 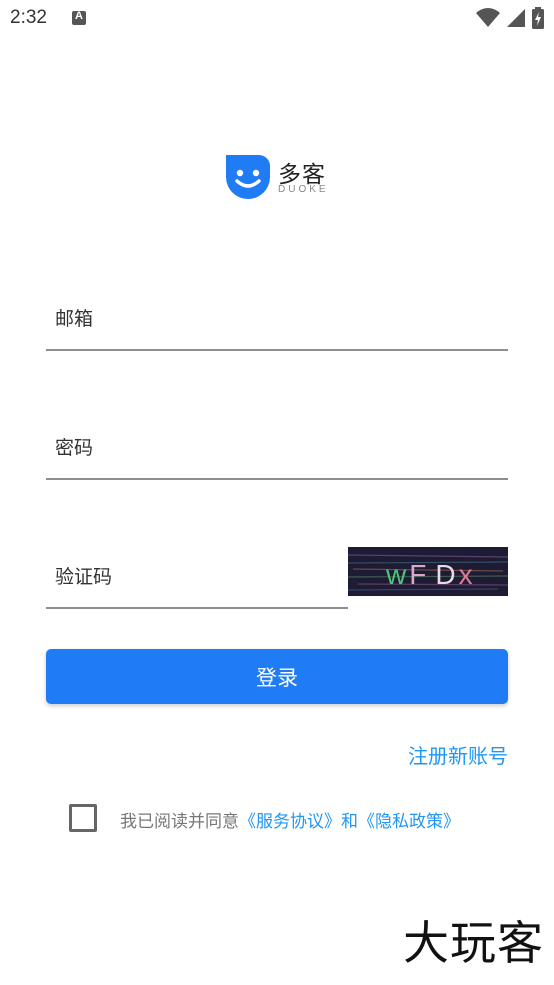 What do you see at coordinates (197, 608) in the screenshot?
I see `captcha-underline` at bounding box center [197, 608].